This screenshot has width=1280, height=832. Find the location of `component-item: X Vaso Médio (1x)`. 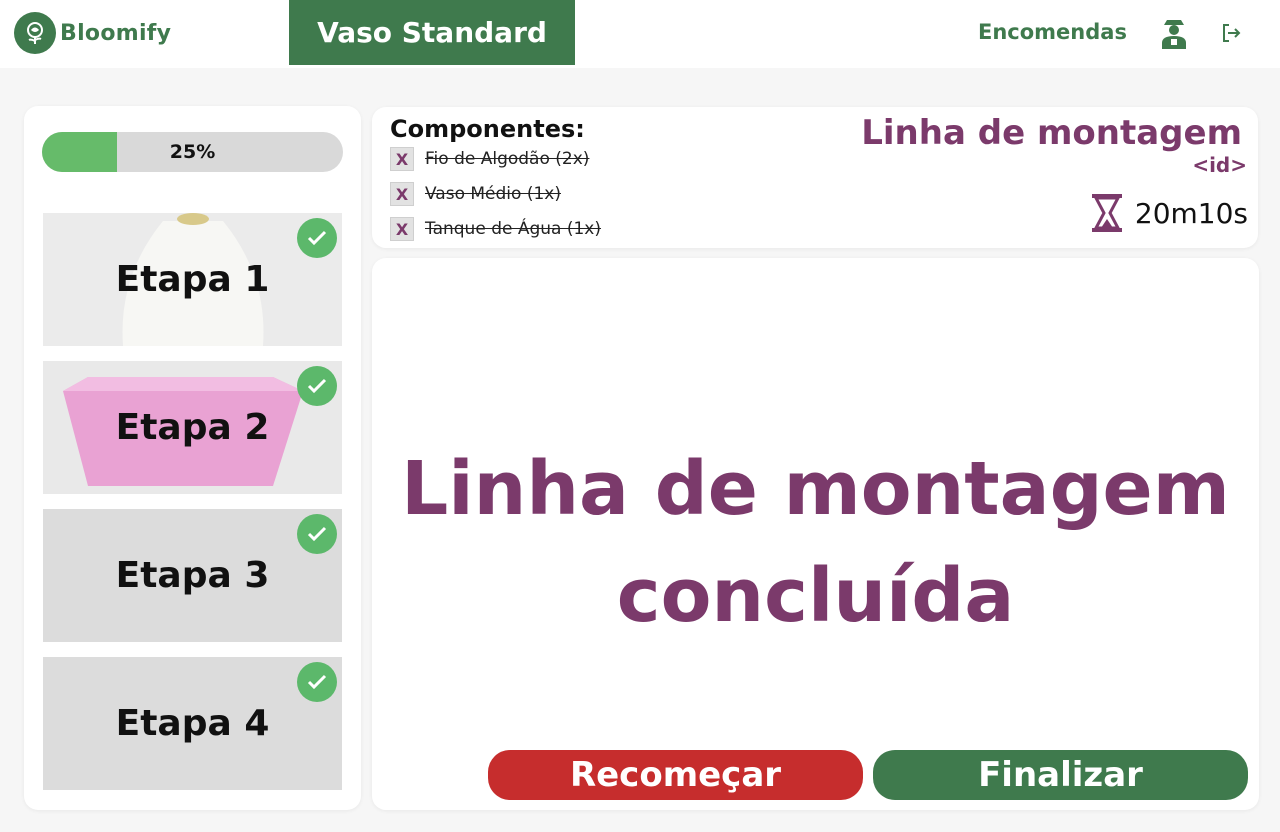

component-item: X Vaso Médio (1x) is located at coordinates (475, 194).